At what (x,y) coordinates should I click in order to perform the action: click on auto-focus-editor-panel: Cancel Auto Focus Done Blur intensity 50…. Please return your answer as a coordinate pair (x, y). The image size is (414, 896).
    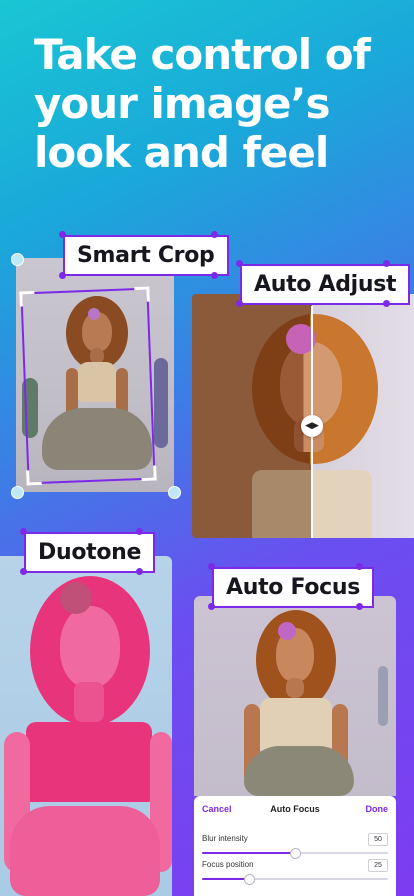
    Looking at the image, I should click on (295, 846).